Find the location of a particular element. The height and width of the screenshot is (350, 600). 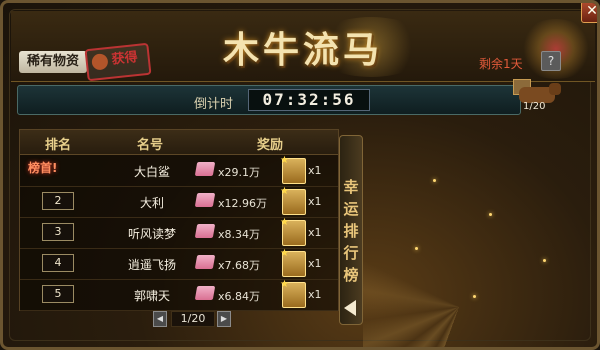

rare-supply-badge: 稀有物资 is located at coordinates (53, 62).